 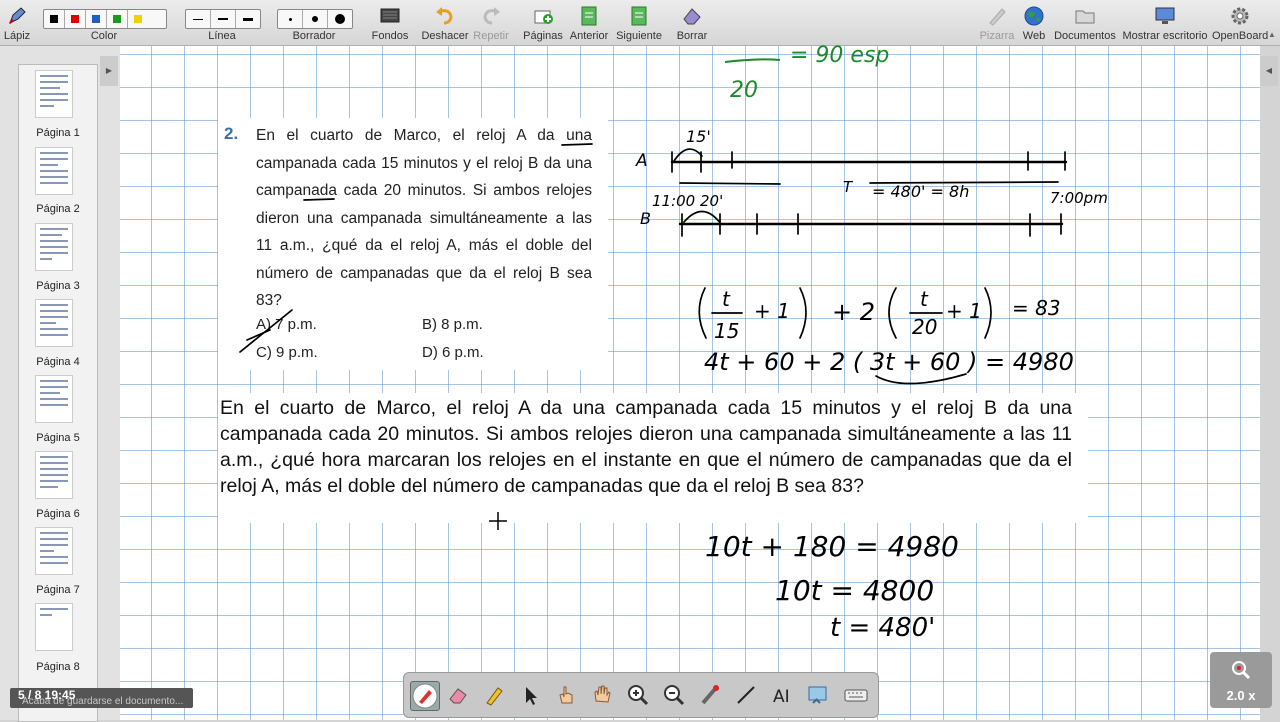 I want to click on hand-tool-button, so click(x=602, y=695).